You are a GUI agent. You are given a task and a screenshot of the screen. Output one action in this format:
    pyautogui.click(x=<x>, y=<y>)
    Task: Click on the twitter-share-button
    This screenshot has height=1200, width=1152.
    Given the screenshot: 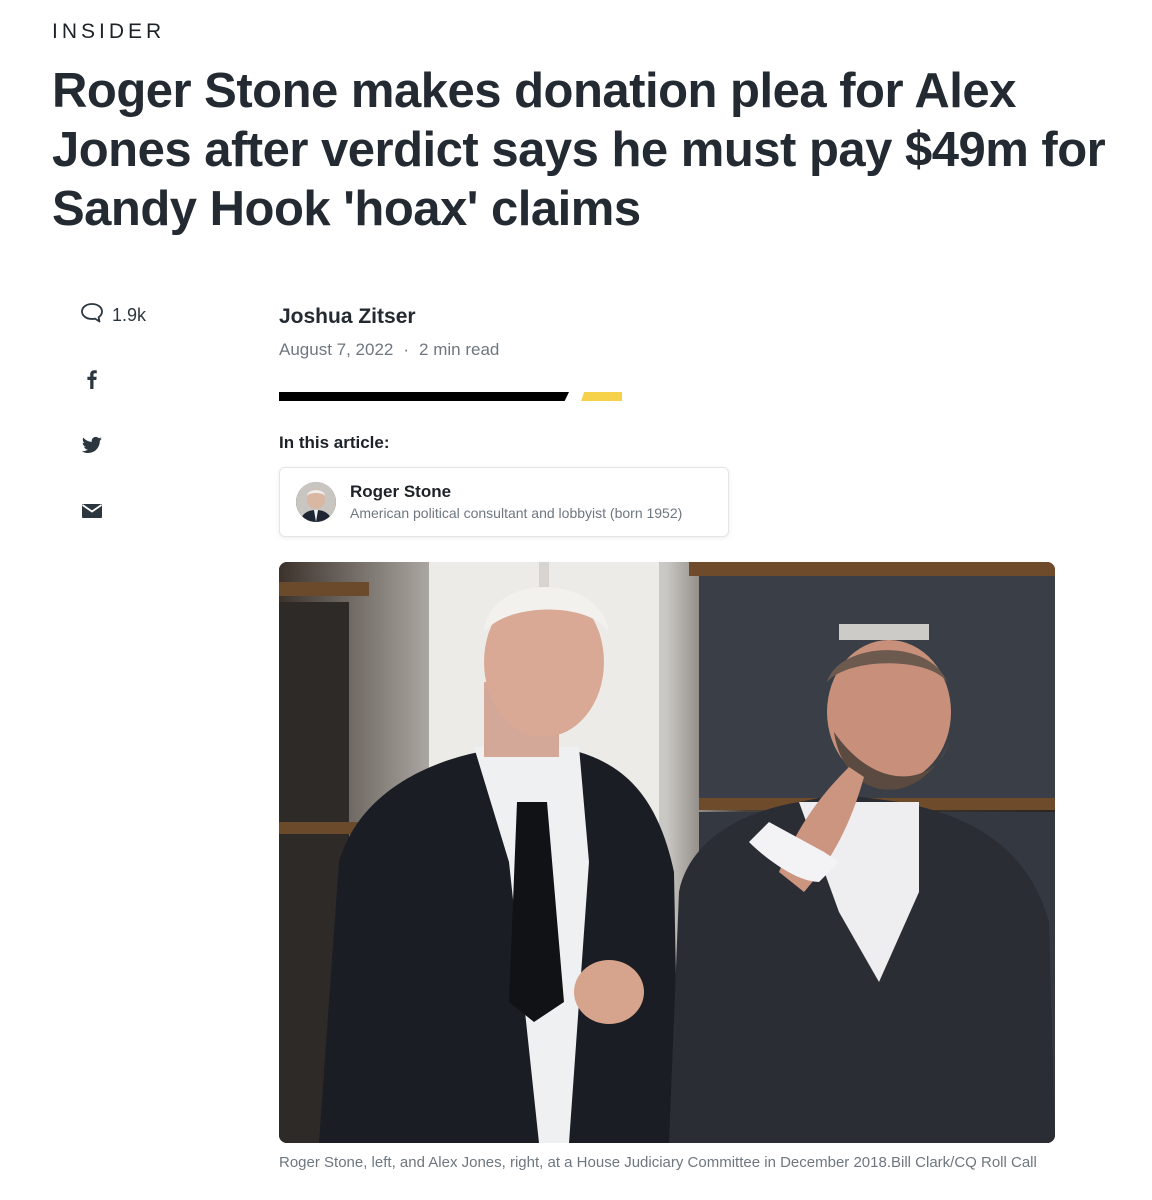 What is the action you would take?
    pyautogui.click(x=125, y=447)
    